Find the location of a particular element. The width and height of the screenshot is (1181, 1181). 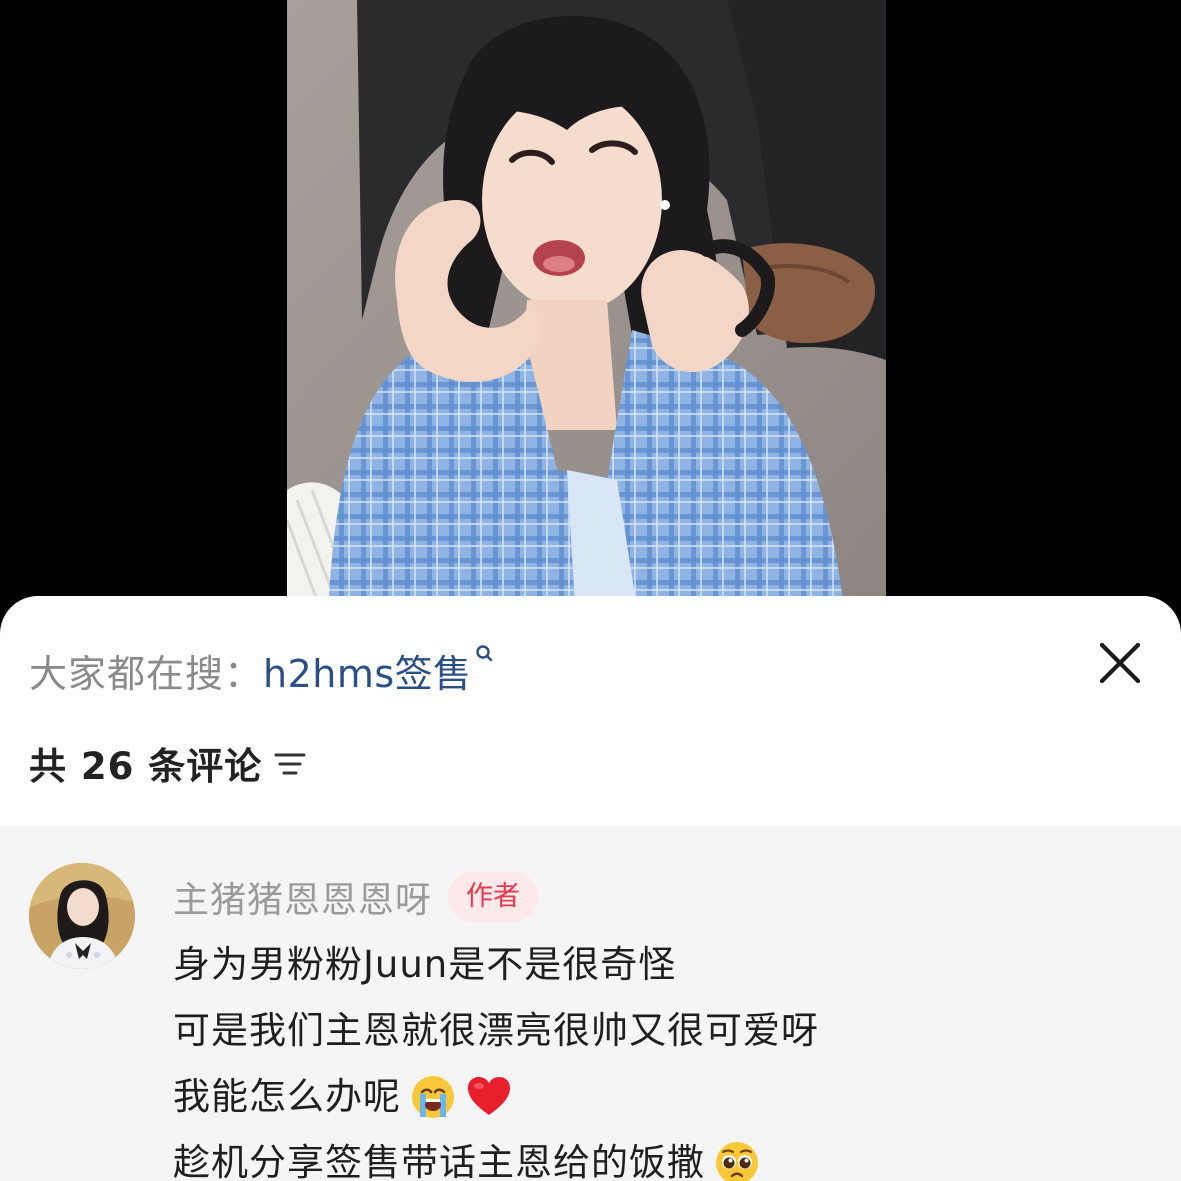

comments-header: 共 26 条评论 is located at coordinates (169, 763).